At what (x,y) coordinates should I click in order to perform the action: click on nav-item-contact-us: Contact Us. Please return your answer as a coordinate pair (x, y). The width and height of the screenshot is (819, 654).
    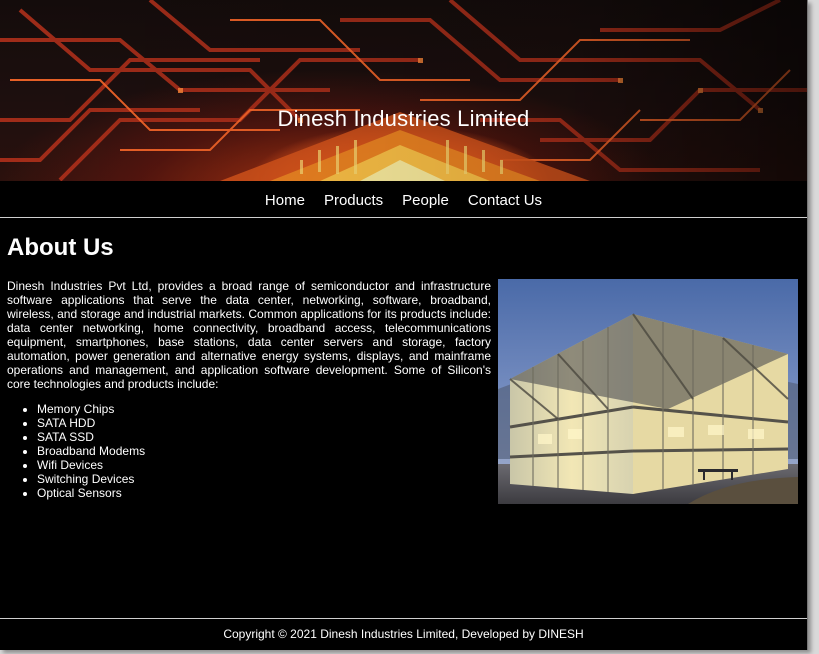
    Looking at the image, I should click on (505, 201).